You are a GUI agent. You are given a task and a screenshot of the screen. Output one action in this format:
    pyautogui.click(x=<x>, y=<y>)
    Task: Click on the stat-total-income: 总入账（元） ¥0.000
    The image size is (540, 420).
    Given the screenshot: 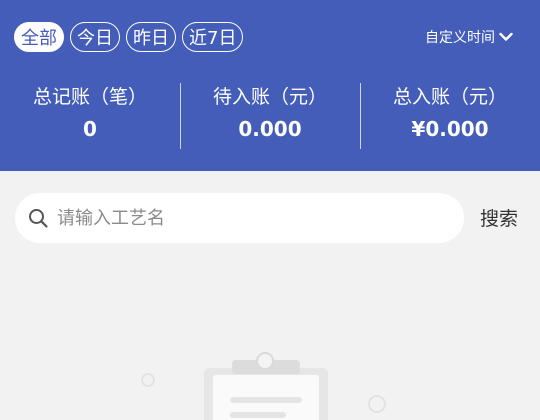 What is the action you would take?
    pyautogui.click(x=450, y=116)
    